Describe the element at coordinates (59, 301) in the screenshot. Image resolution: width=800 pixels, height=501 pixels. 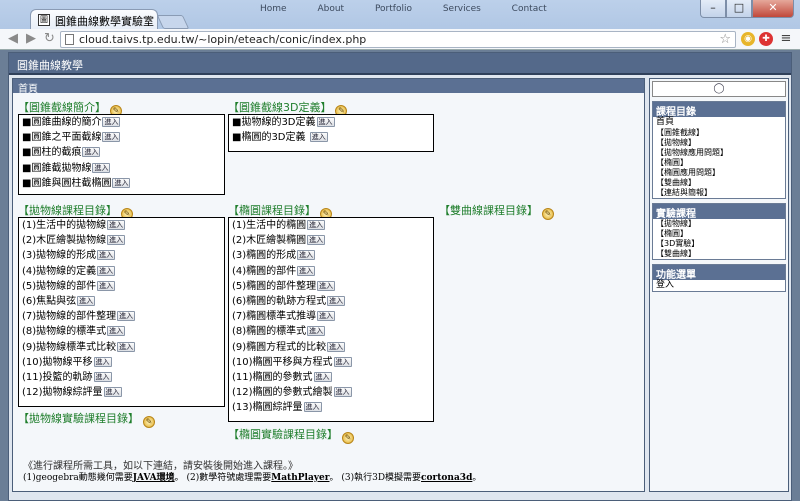
I see `list-item: (6)焦點與弦 進入` at that location.